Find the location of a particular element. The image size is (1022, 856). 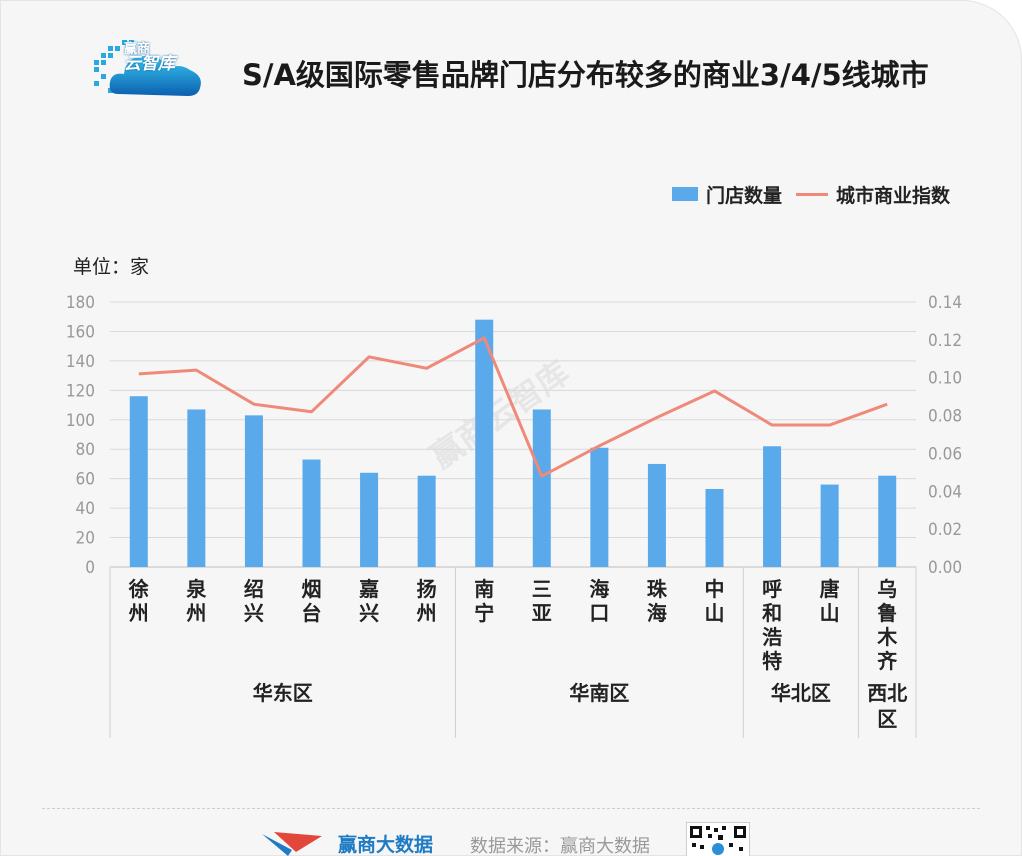

region-label: 华北区 is located at coordinates (801, 693).